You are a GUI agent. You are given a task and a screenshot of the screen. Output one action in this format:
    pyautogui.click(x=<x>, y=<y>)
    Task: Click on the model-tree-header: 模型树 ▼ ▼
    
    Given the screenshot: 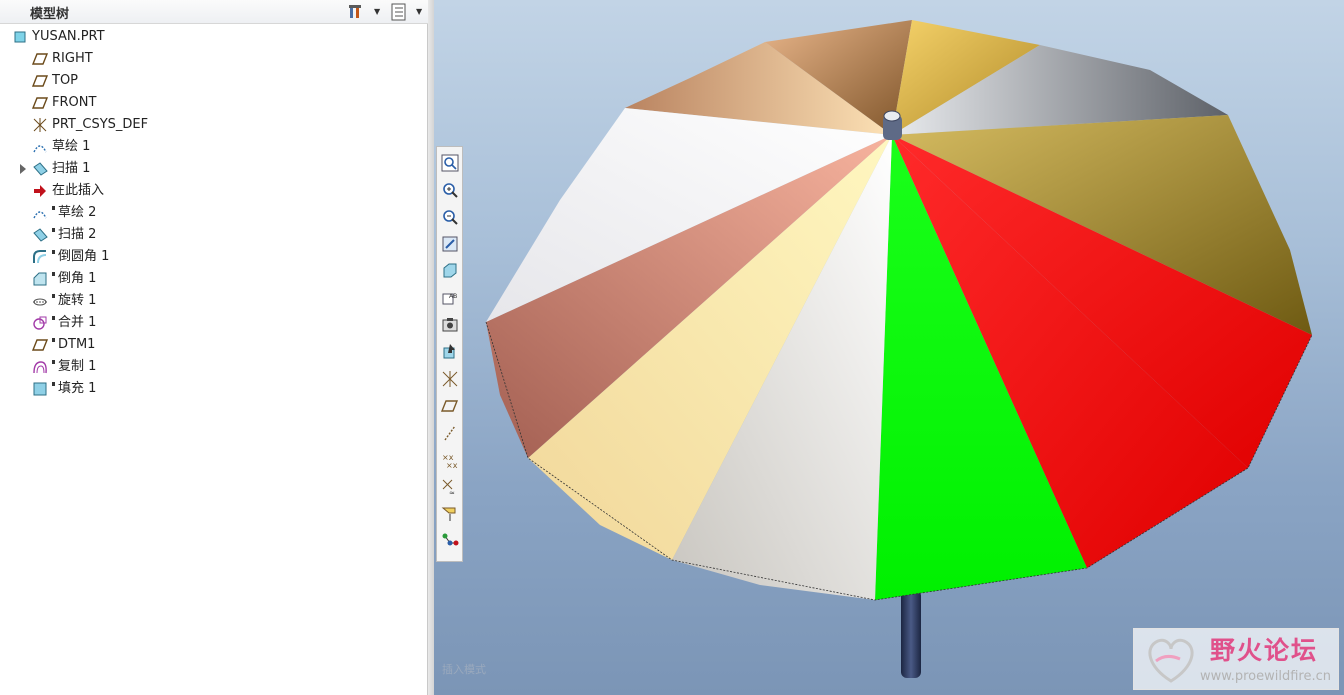 What is the action you would take?
    pyautogui.click(x=214, y=12)
    